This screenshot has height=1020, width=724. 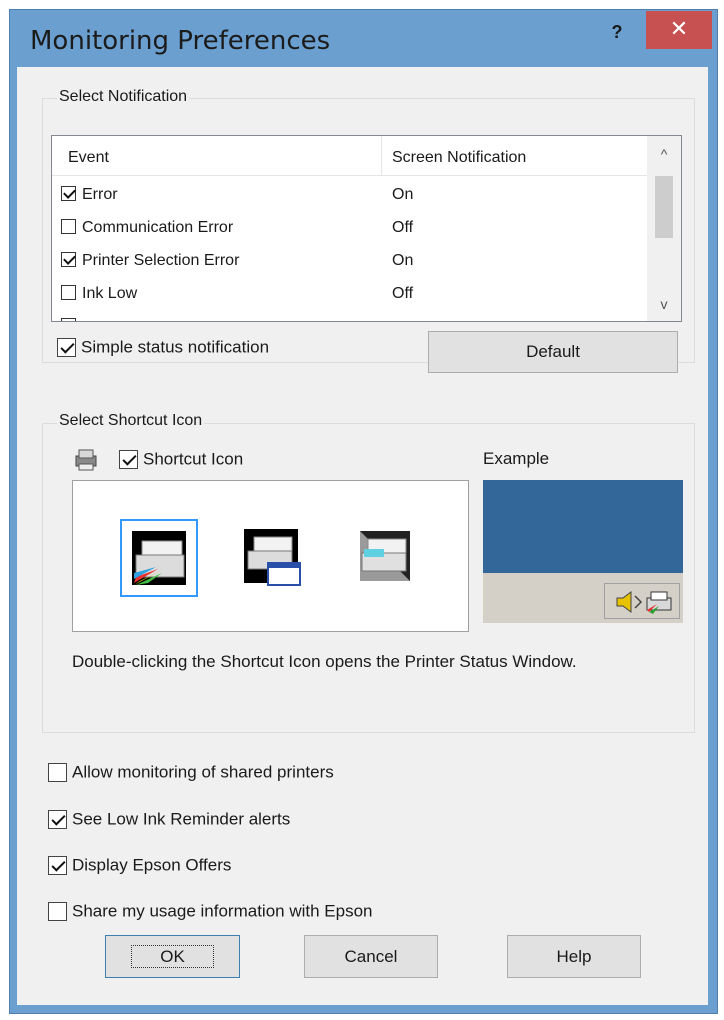 I want to click on scroll-up-icon: ^, so click(x=664, y=154).